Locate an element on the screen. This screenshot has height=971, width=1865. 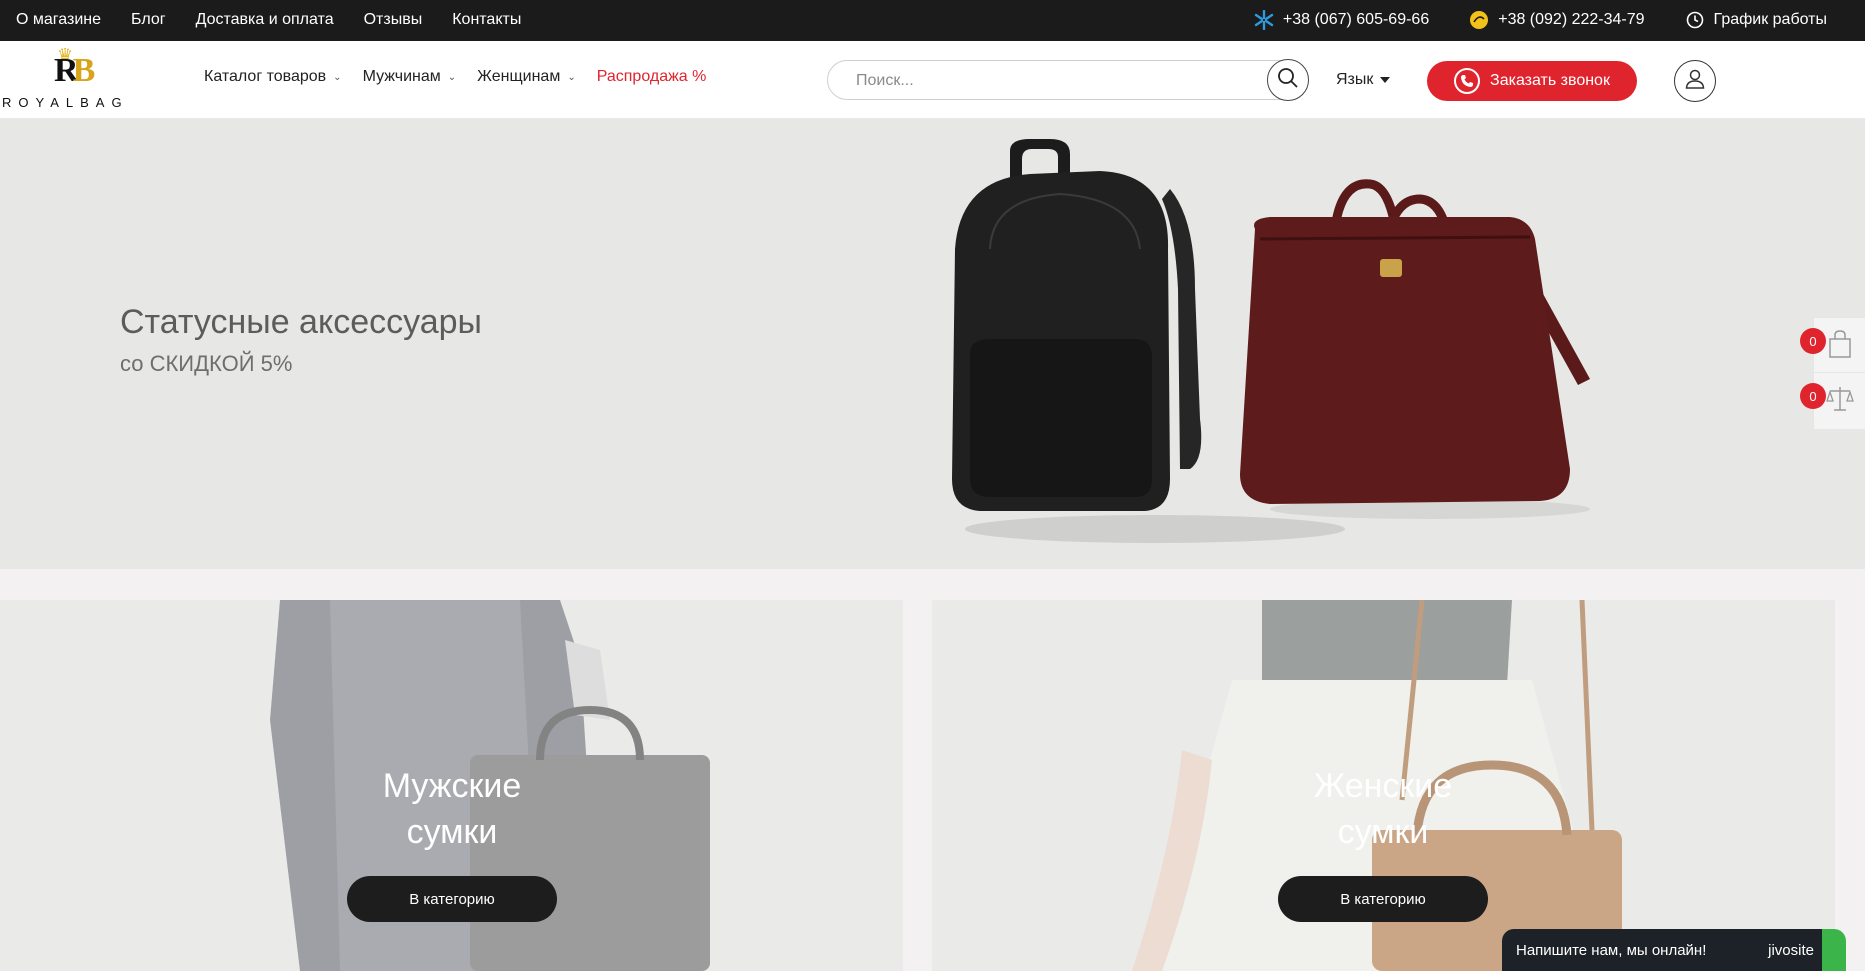
women-title-line2: сумки is located at coordinates (1383, 832).